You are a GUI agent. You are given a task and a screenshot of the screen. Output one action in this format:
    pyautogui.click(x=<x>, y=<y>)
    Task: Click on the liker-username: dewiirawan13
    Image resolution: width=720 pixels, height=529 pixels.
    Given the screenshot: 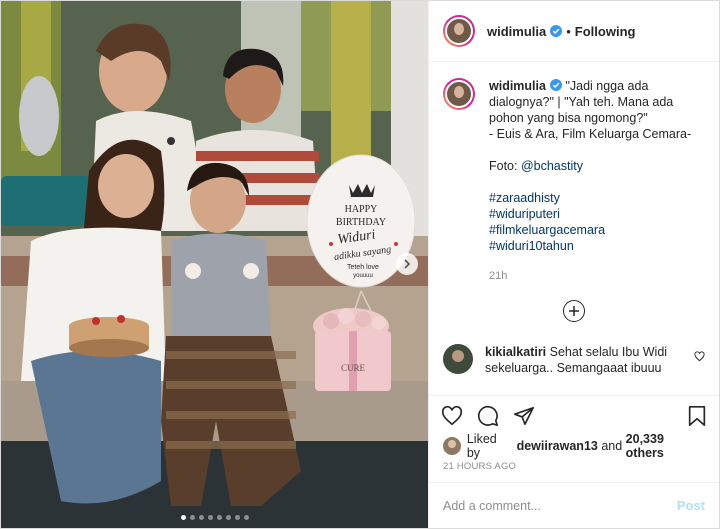 What is the action you would take?
    pyautogui.click(x=557, y=446)
    